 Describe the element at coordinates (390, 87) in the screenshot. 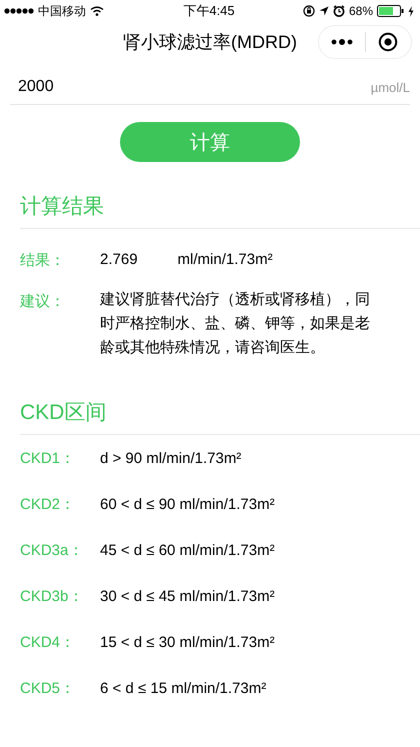

I see `unit-label: µmol/L` at that location.